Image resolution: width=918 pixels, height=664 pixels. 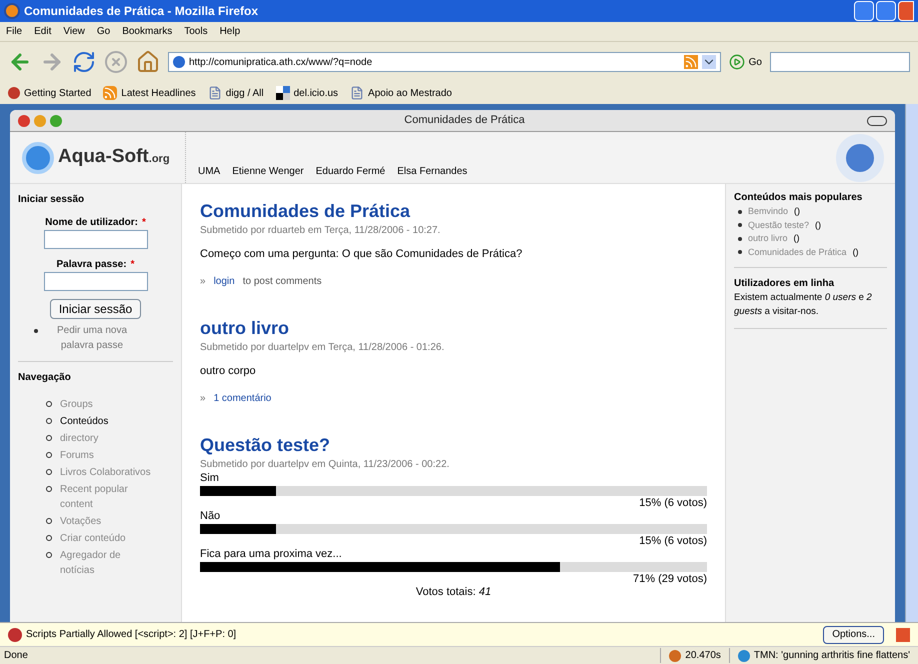 I want to click on menu-item: File, so click(x=14, y=31).